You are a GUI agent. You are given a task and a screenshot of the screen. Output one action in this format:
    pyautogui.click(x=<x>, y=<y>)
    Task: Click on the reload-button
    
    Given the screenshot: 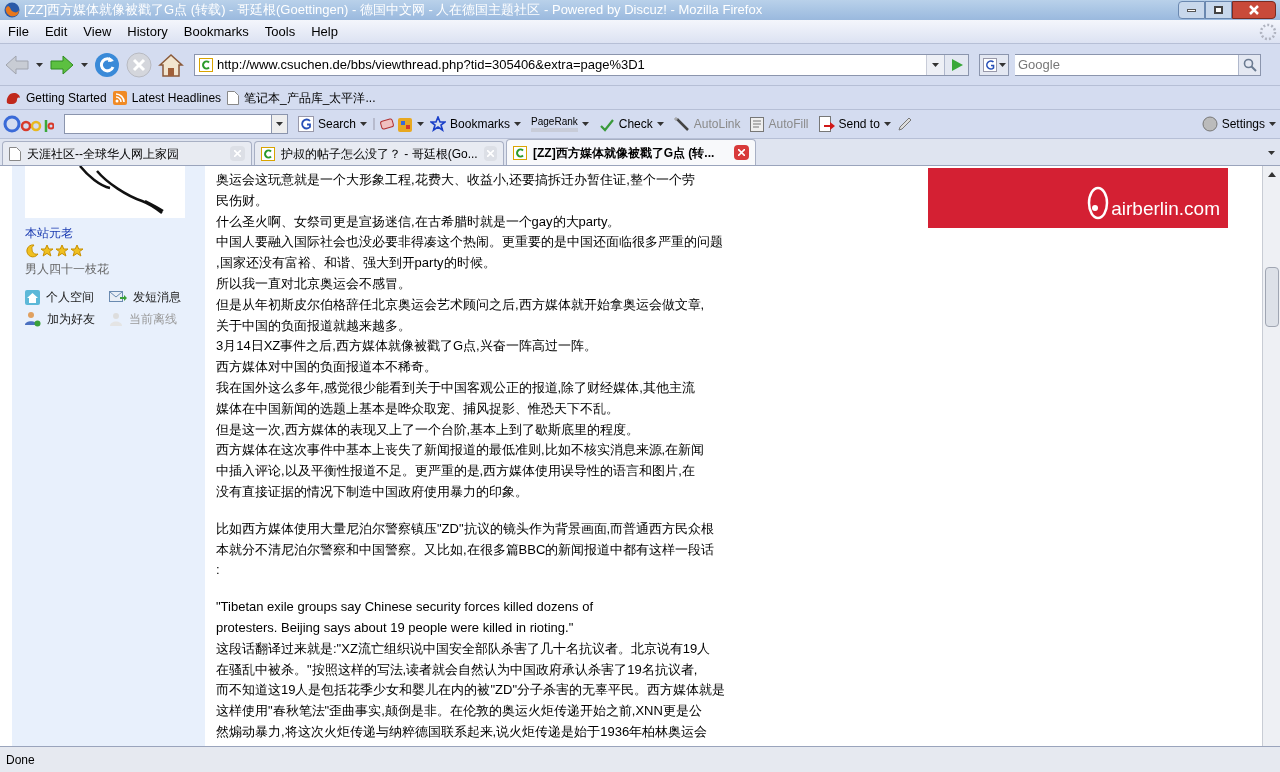 What is the action you would take?
    pyautogui.click(x=107, y=64)
    